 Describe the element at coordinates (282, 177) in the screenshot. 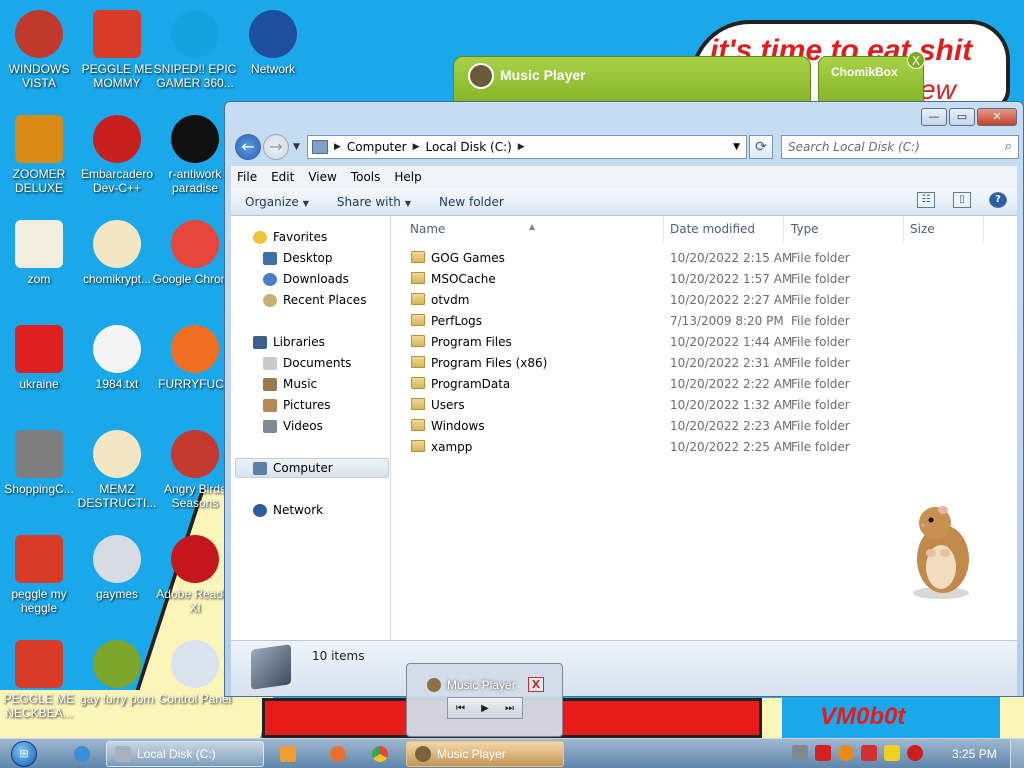

I see `menu-edit: Edit` at that location.